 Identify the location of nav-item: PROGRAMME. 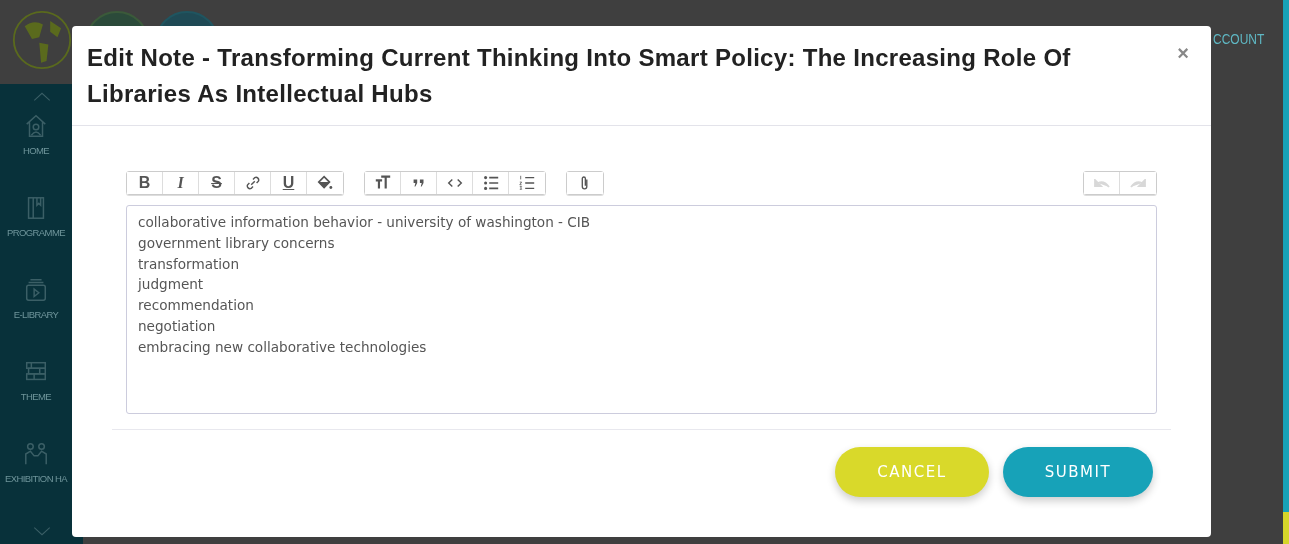
(36, 232).